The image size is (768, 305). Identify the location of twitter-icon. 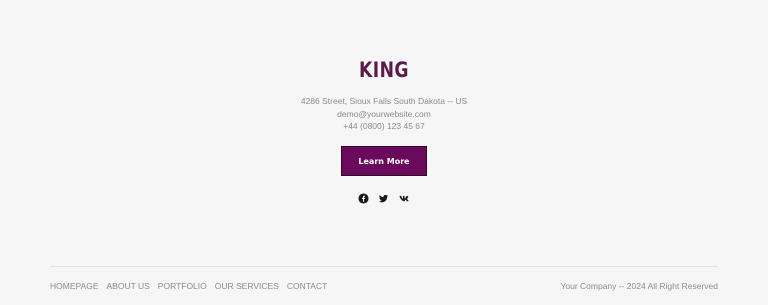
(383, 198).